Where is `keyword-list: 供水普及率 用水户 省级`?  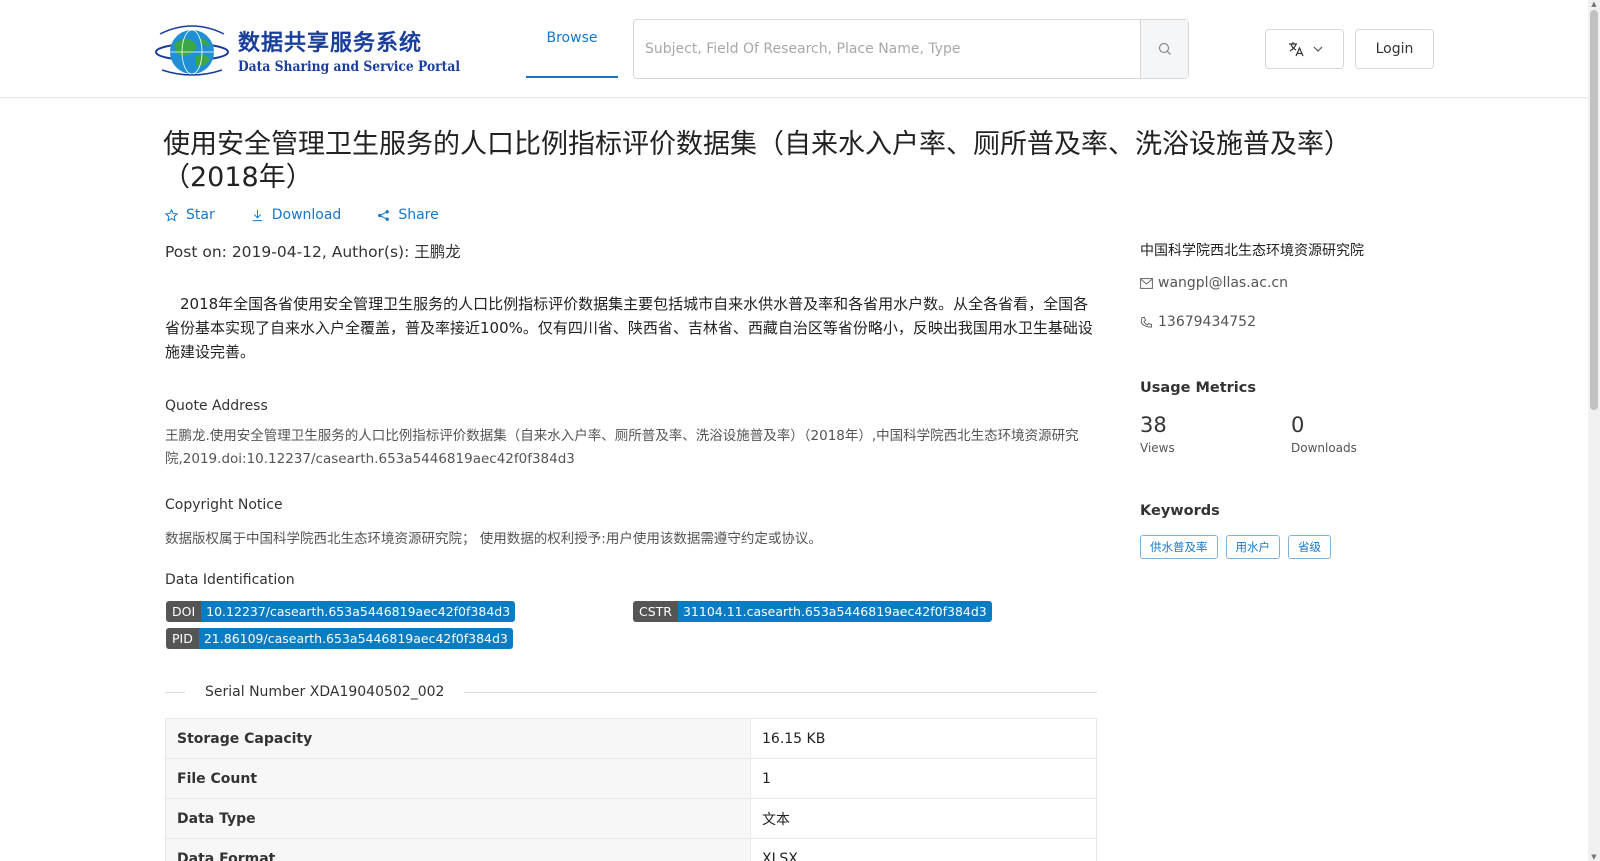
keyword-list: 供水普及率 用水户 省级 is located at coordinates (1235, 547).